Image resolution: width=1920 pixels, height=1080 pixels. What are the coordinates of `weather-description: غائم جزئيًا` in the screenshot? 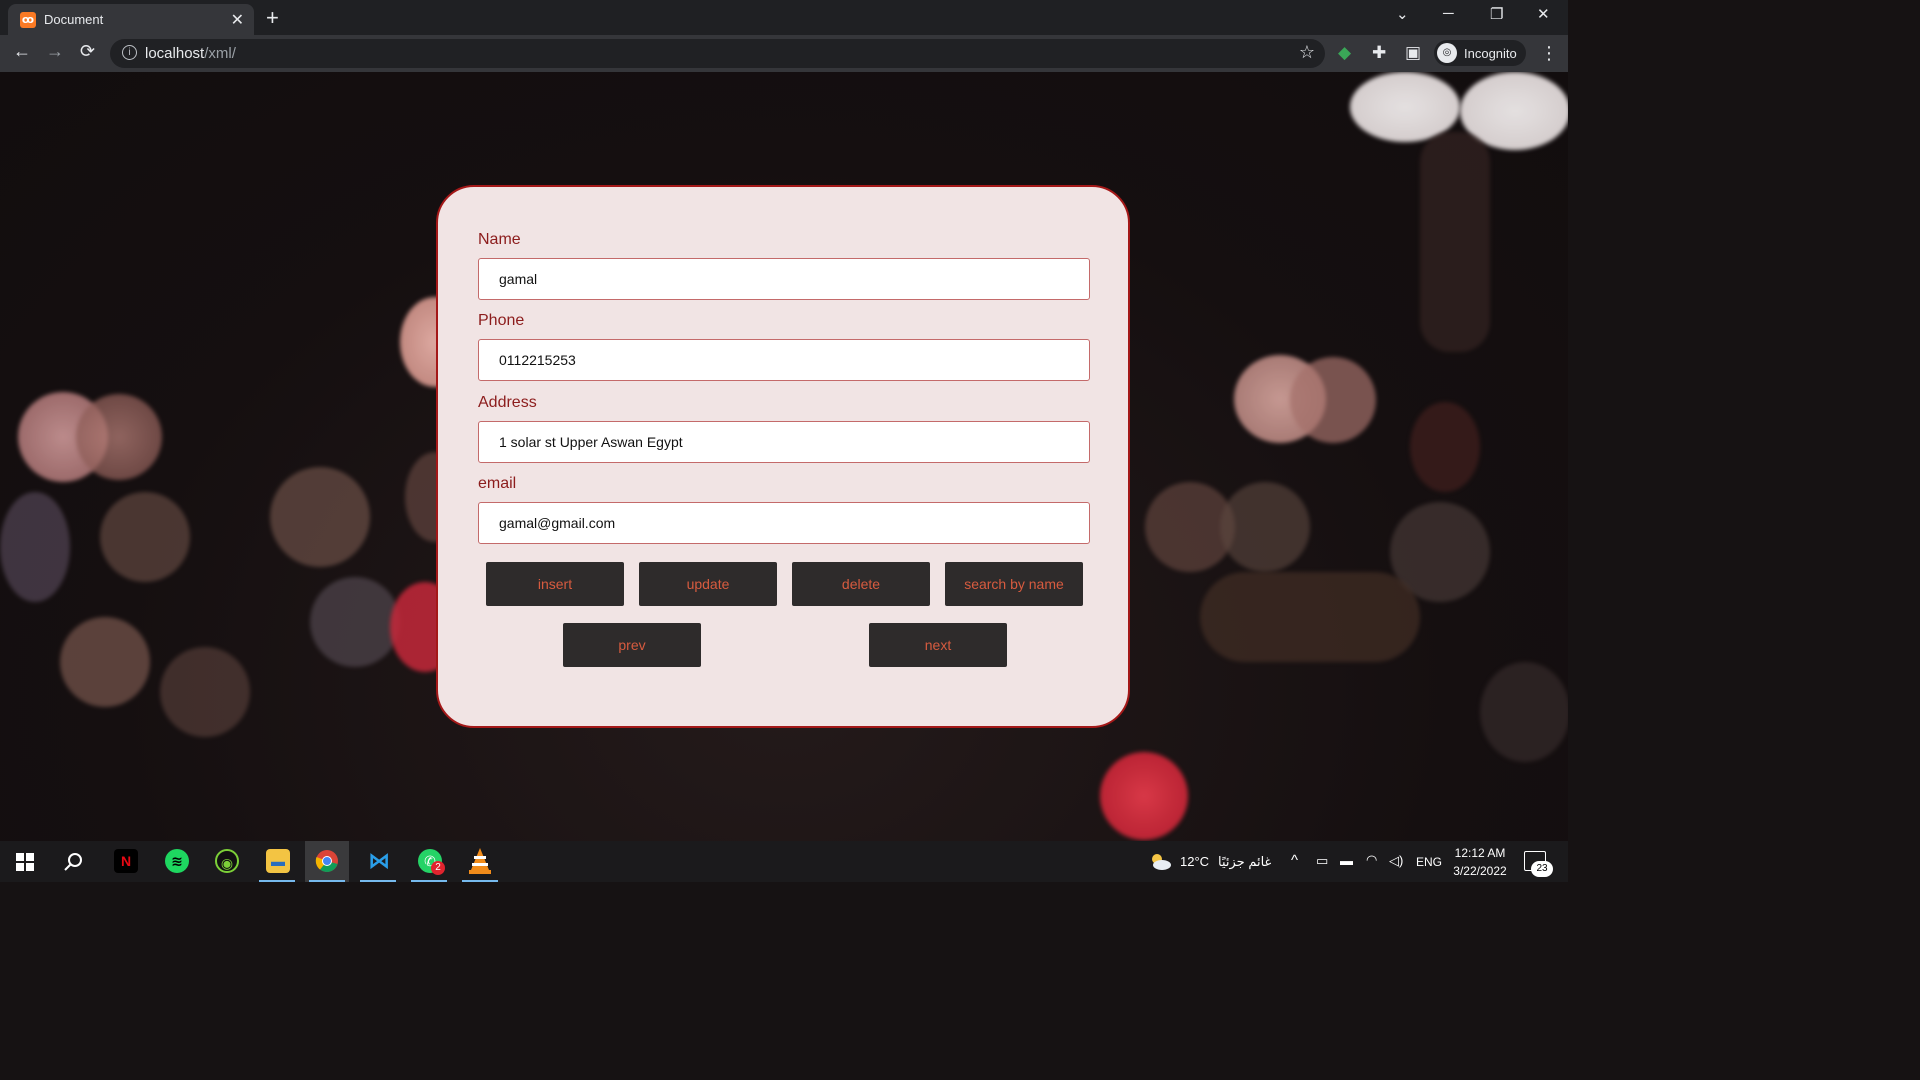 It's located at (1244, 862).